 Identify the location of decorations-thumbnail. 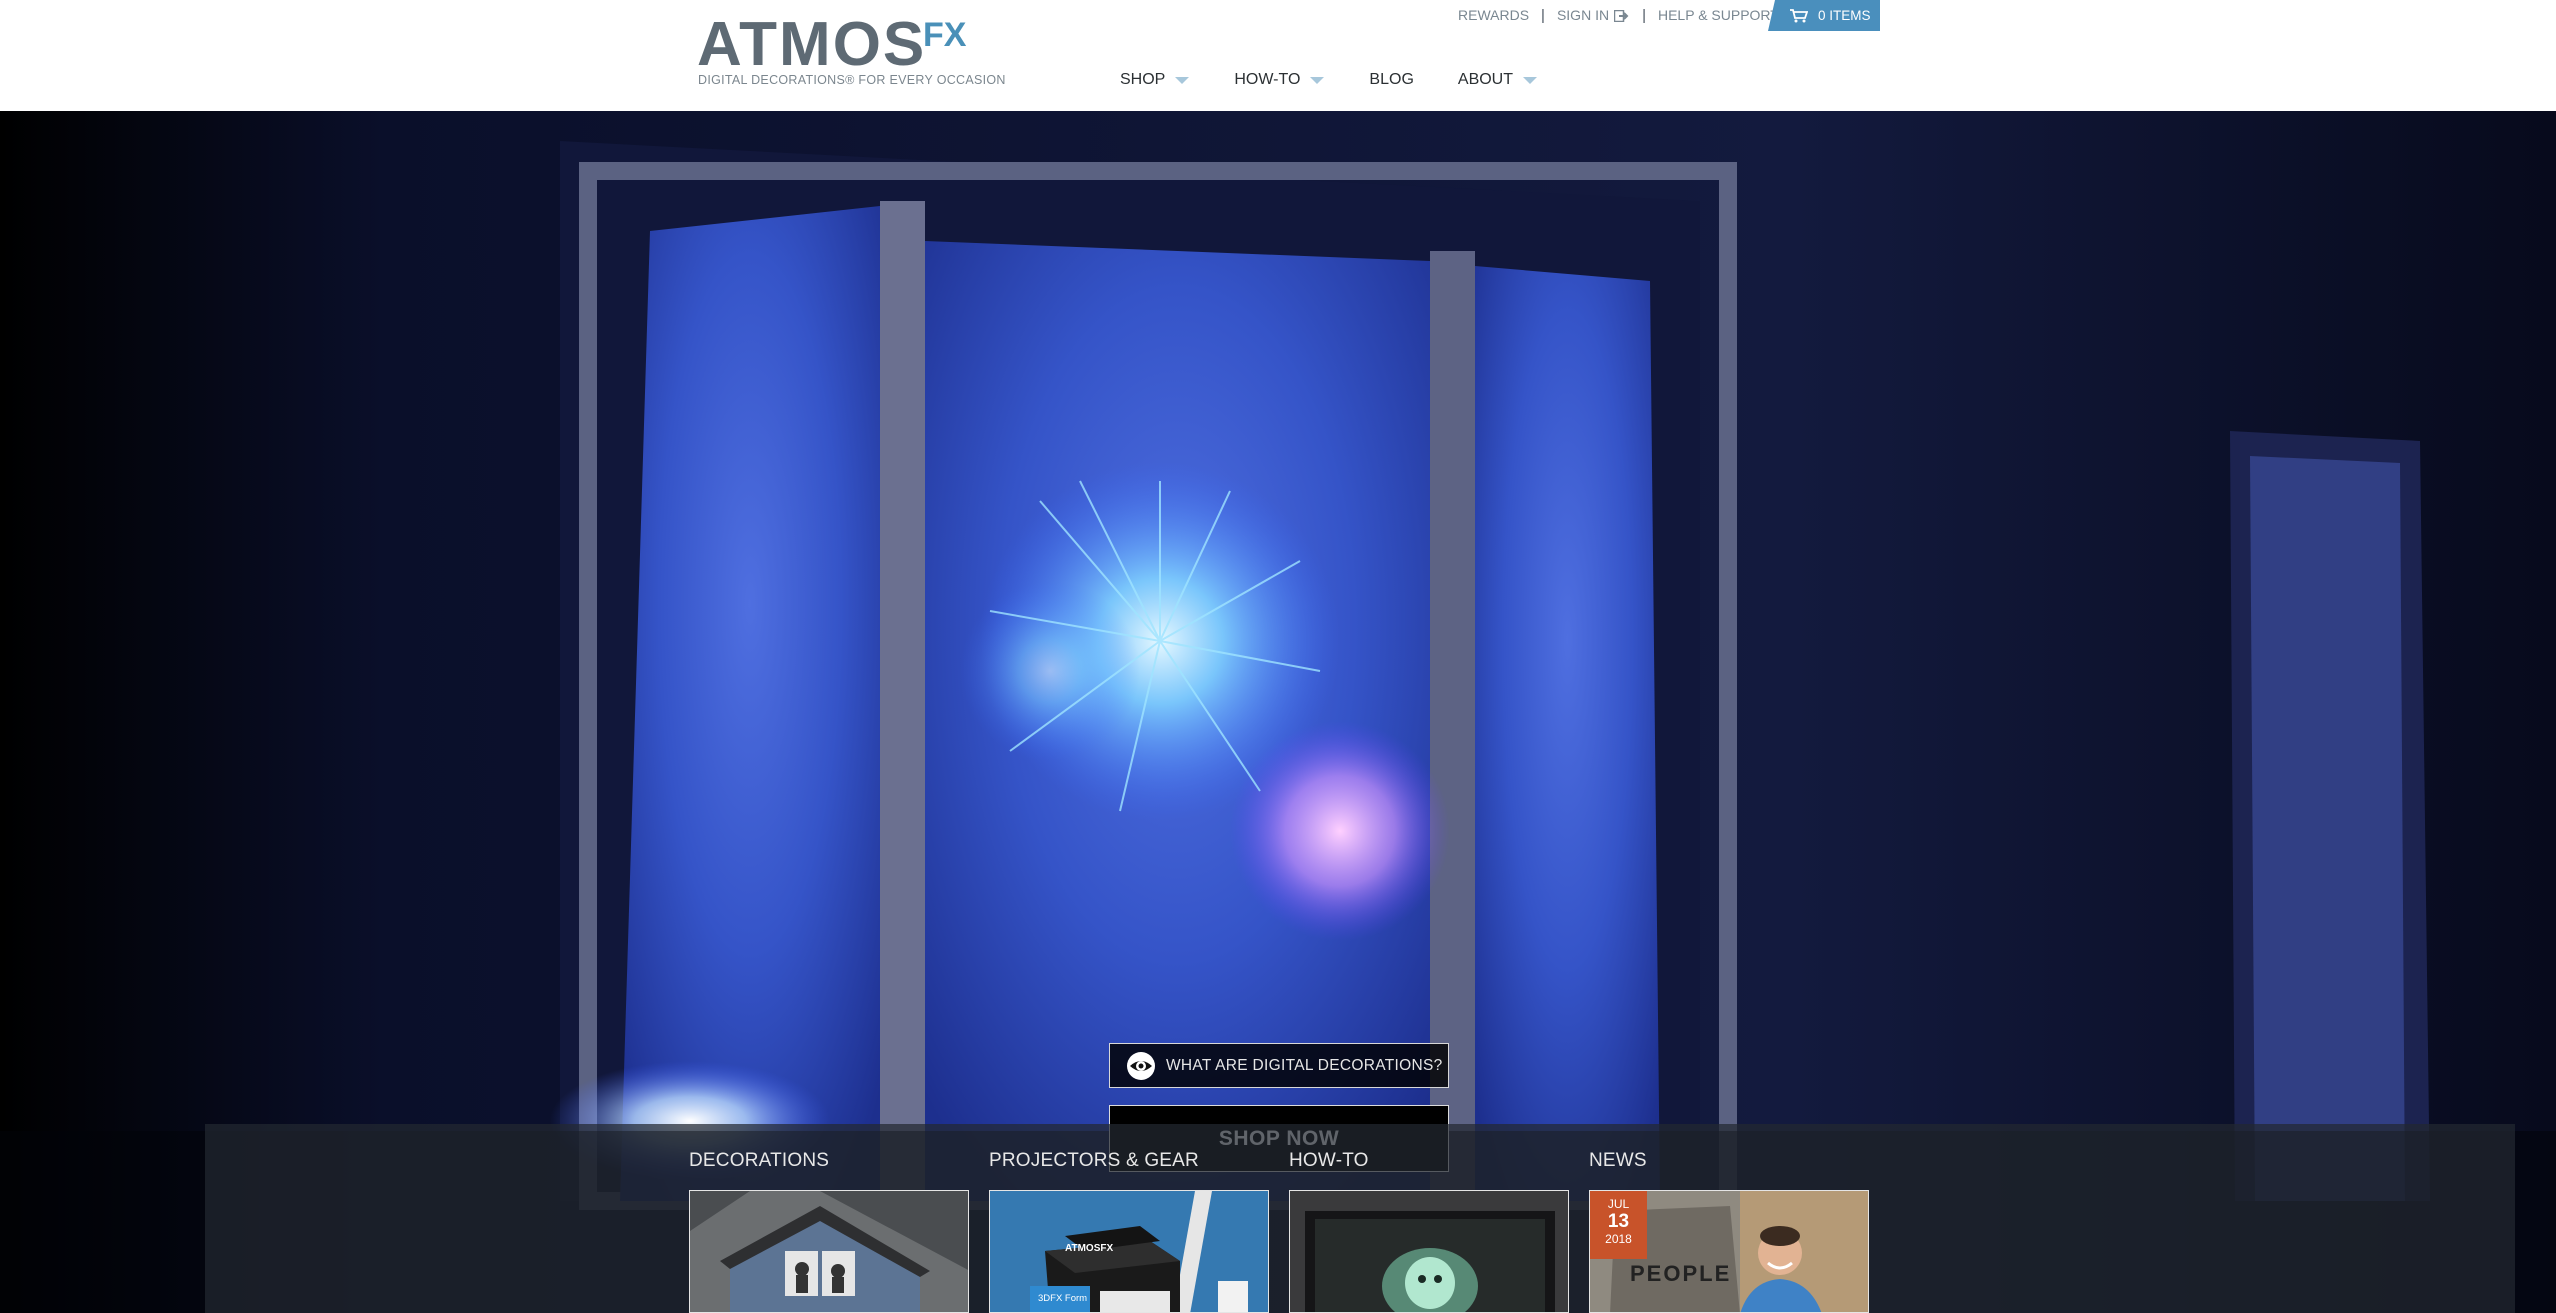
(829, 1251).